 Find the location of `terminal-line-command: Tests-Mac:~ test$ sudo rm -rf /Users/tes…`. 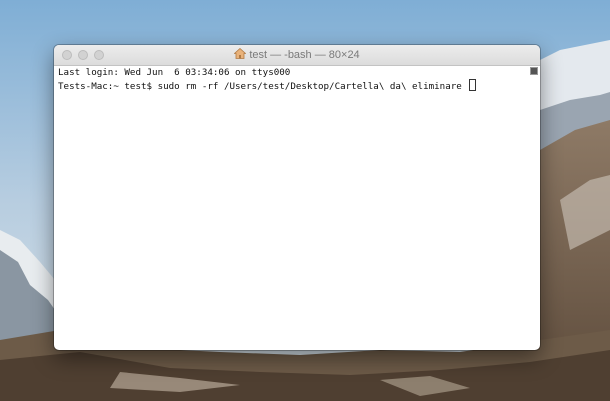

terminal-line-command: Tests-Mac:~ test$ sudo rm -rf /Users/tes… is located at coordinates (299, 86).